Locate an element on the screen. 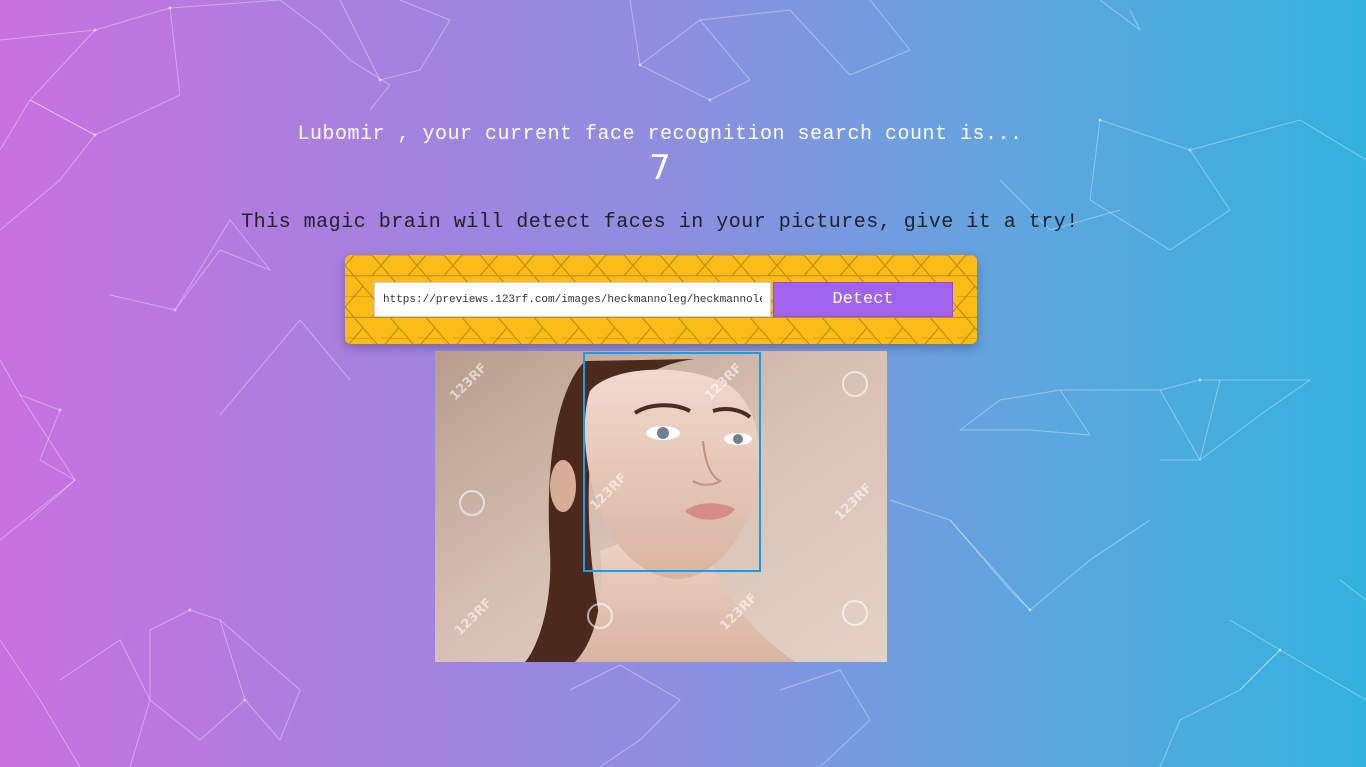 The width and height of the screenshot is (1366, 767). search-count: 7 is located at coordinates (660, 168).